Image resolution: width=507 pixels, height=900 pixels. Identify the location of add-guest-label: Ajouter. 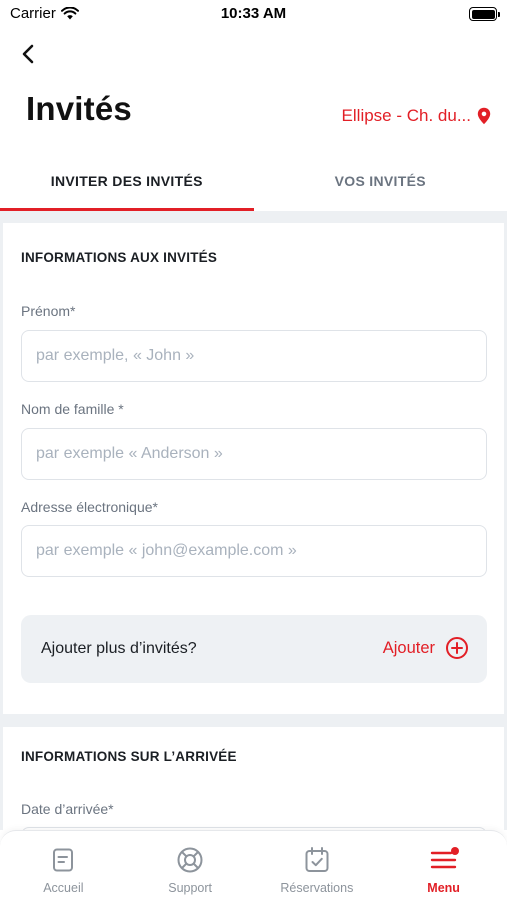
(408, 647).